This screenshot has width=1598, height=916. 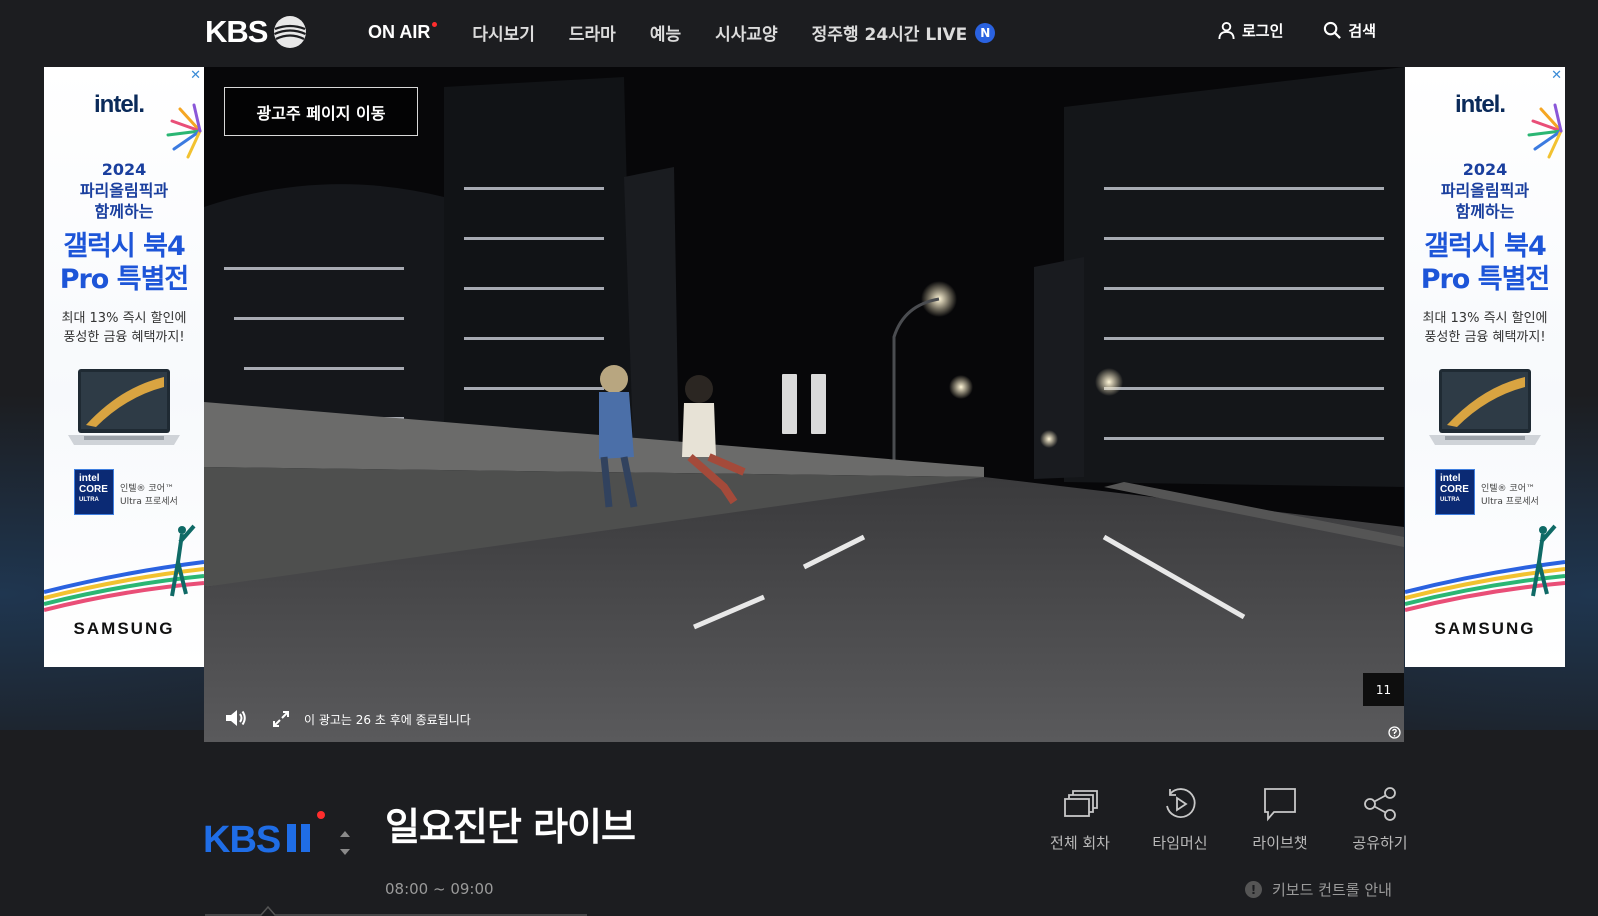 I want to click on nav-item-drama: 드라마, so click(x=592, y=32).